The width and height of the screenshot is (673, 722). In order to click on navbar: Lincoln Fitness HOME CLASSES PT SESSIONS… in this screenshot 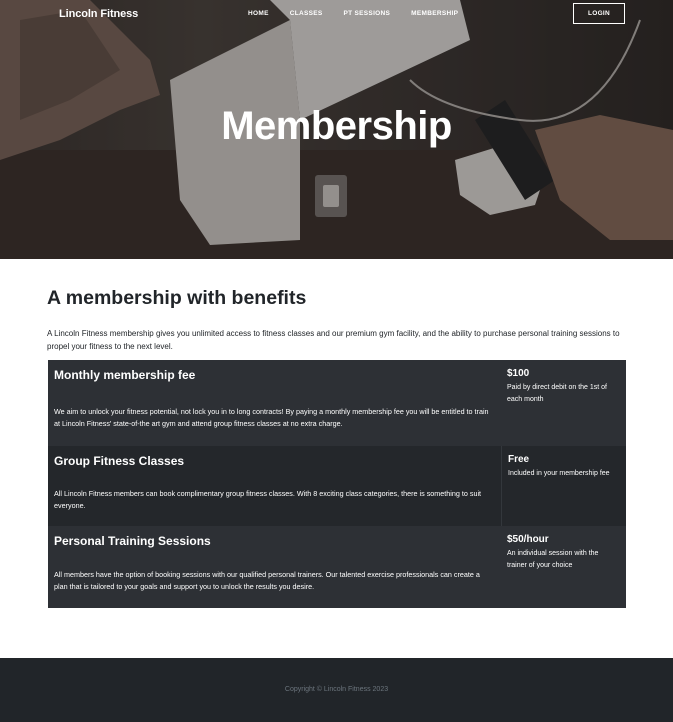, I will do `click(336, 15)`.